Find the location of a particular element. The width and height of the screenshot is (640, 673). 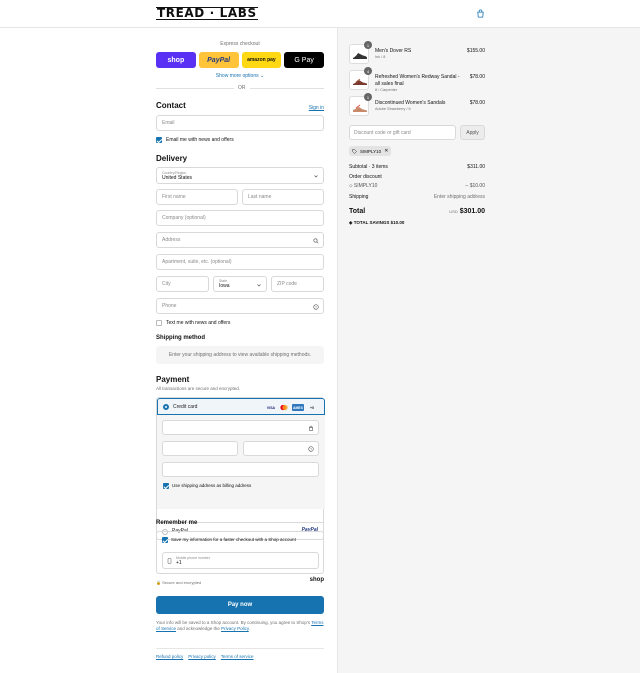

country-select: Country/Region United States is located at coordinates (240, 175).